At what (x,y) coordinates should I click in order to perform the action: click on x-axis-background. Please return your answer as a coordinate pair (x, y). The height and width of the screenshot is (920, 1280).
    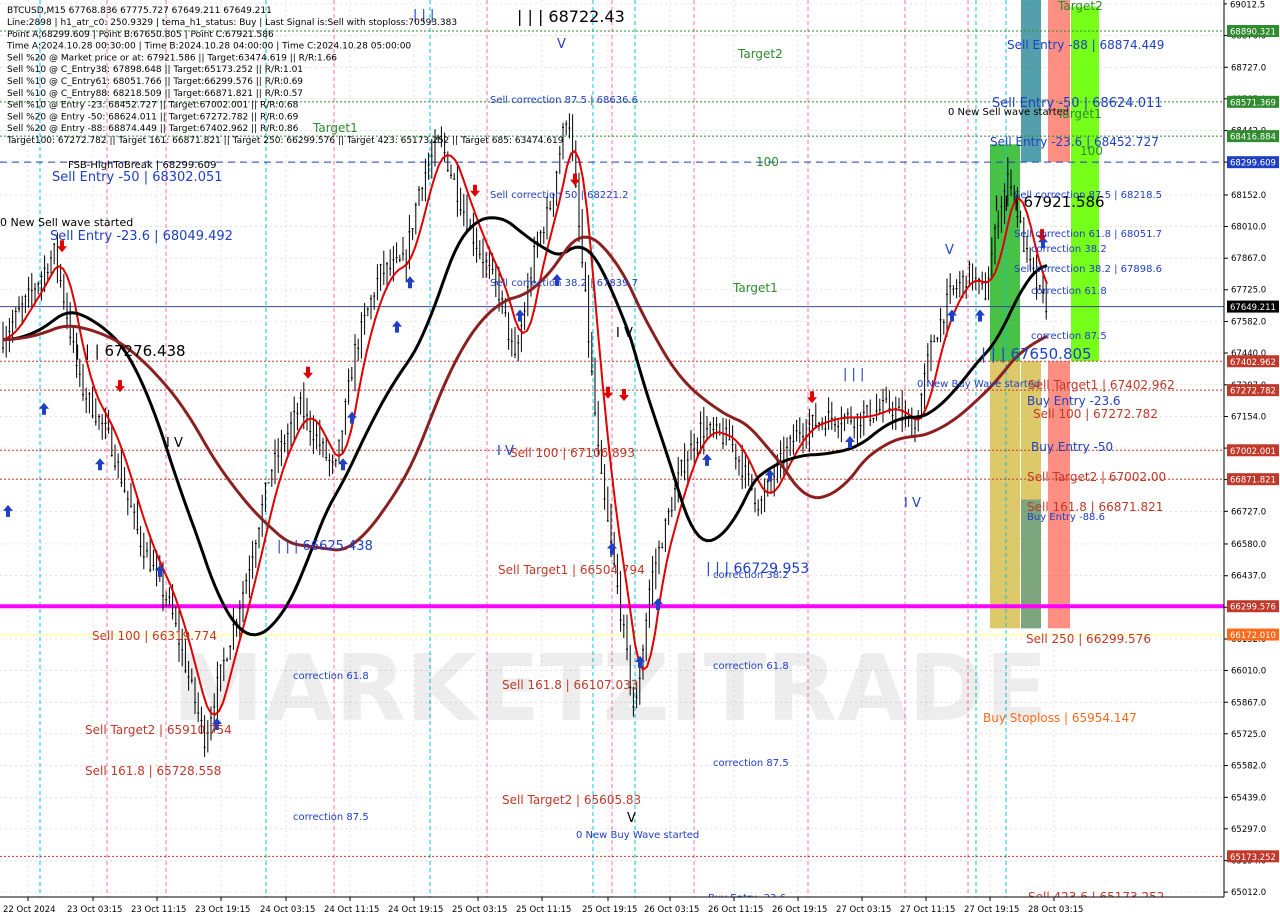
    Looking at the image, I should click on (640, 908).